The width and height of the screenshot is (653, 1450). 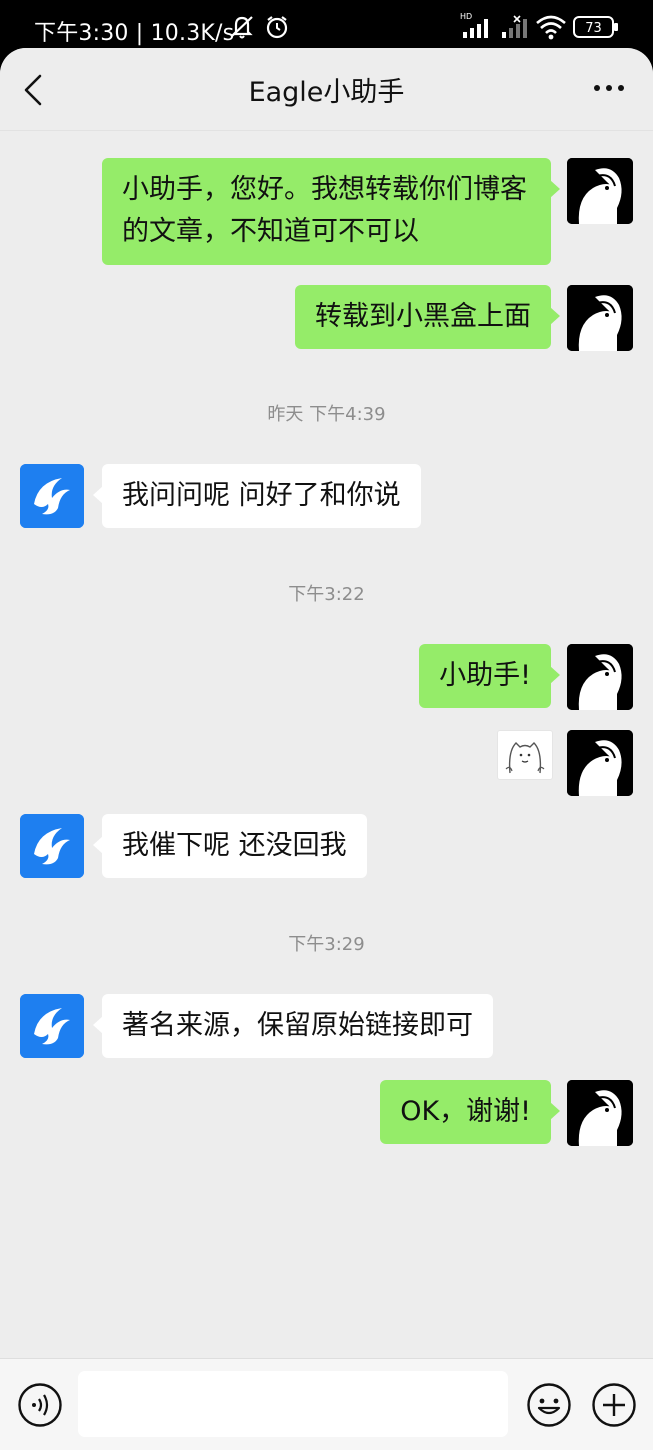 I want to click on more-actions-button, so click(x=614, y=1405).